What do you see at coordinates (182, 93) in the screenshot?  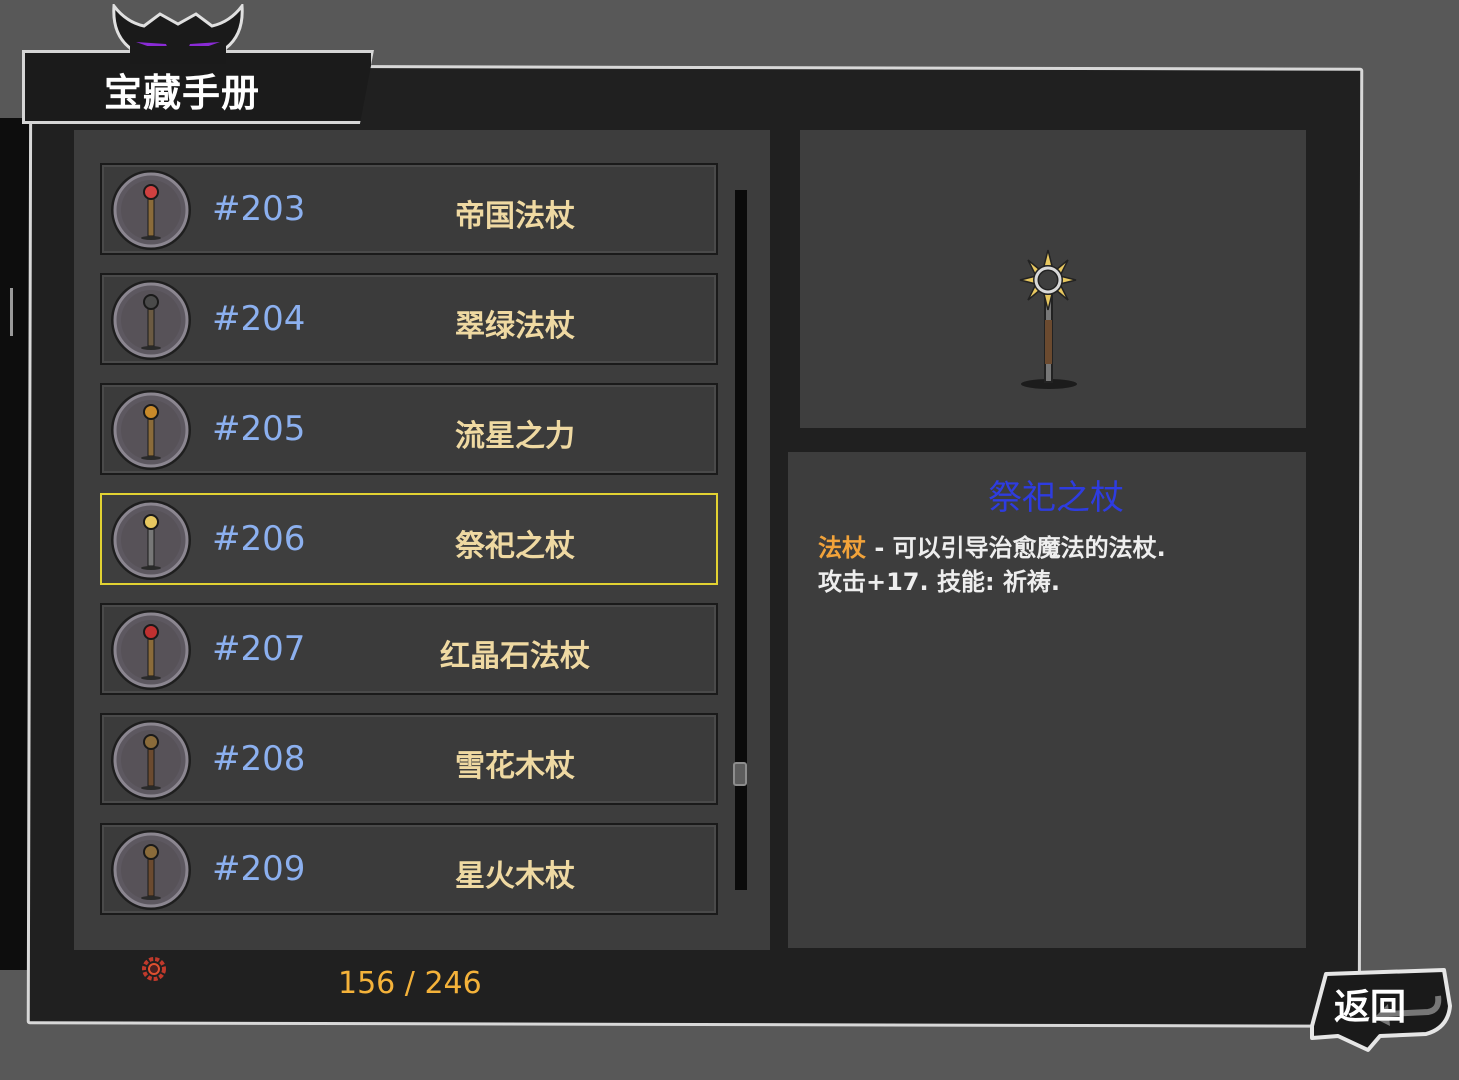 I see `page-title: 宝藏手册` at bounding box center [182, 93].